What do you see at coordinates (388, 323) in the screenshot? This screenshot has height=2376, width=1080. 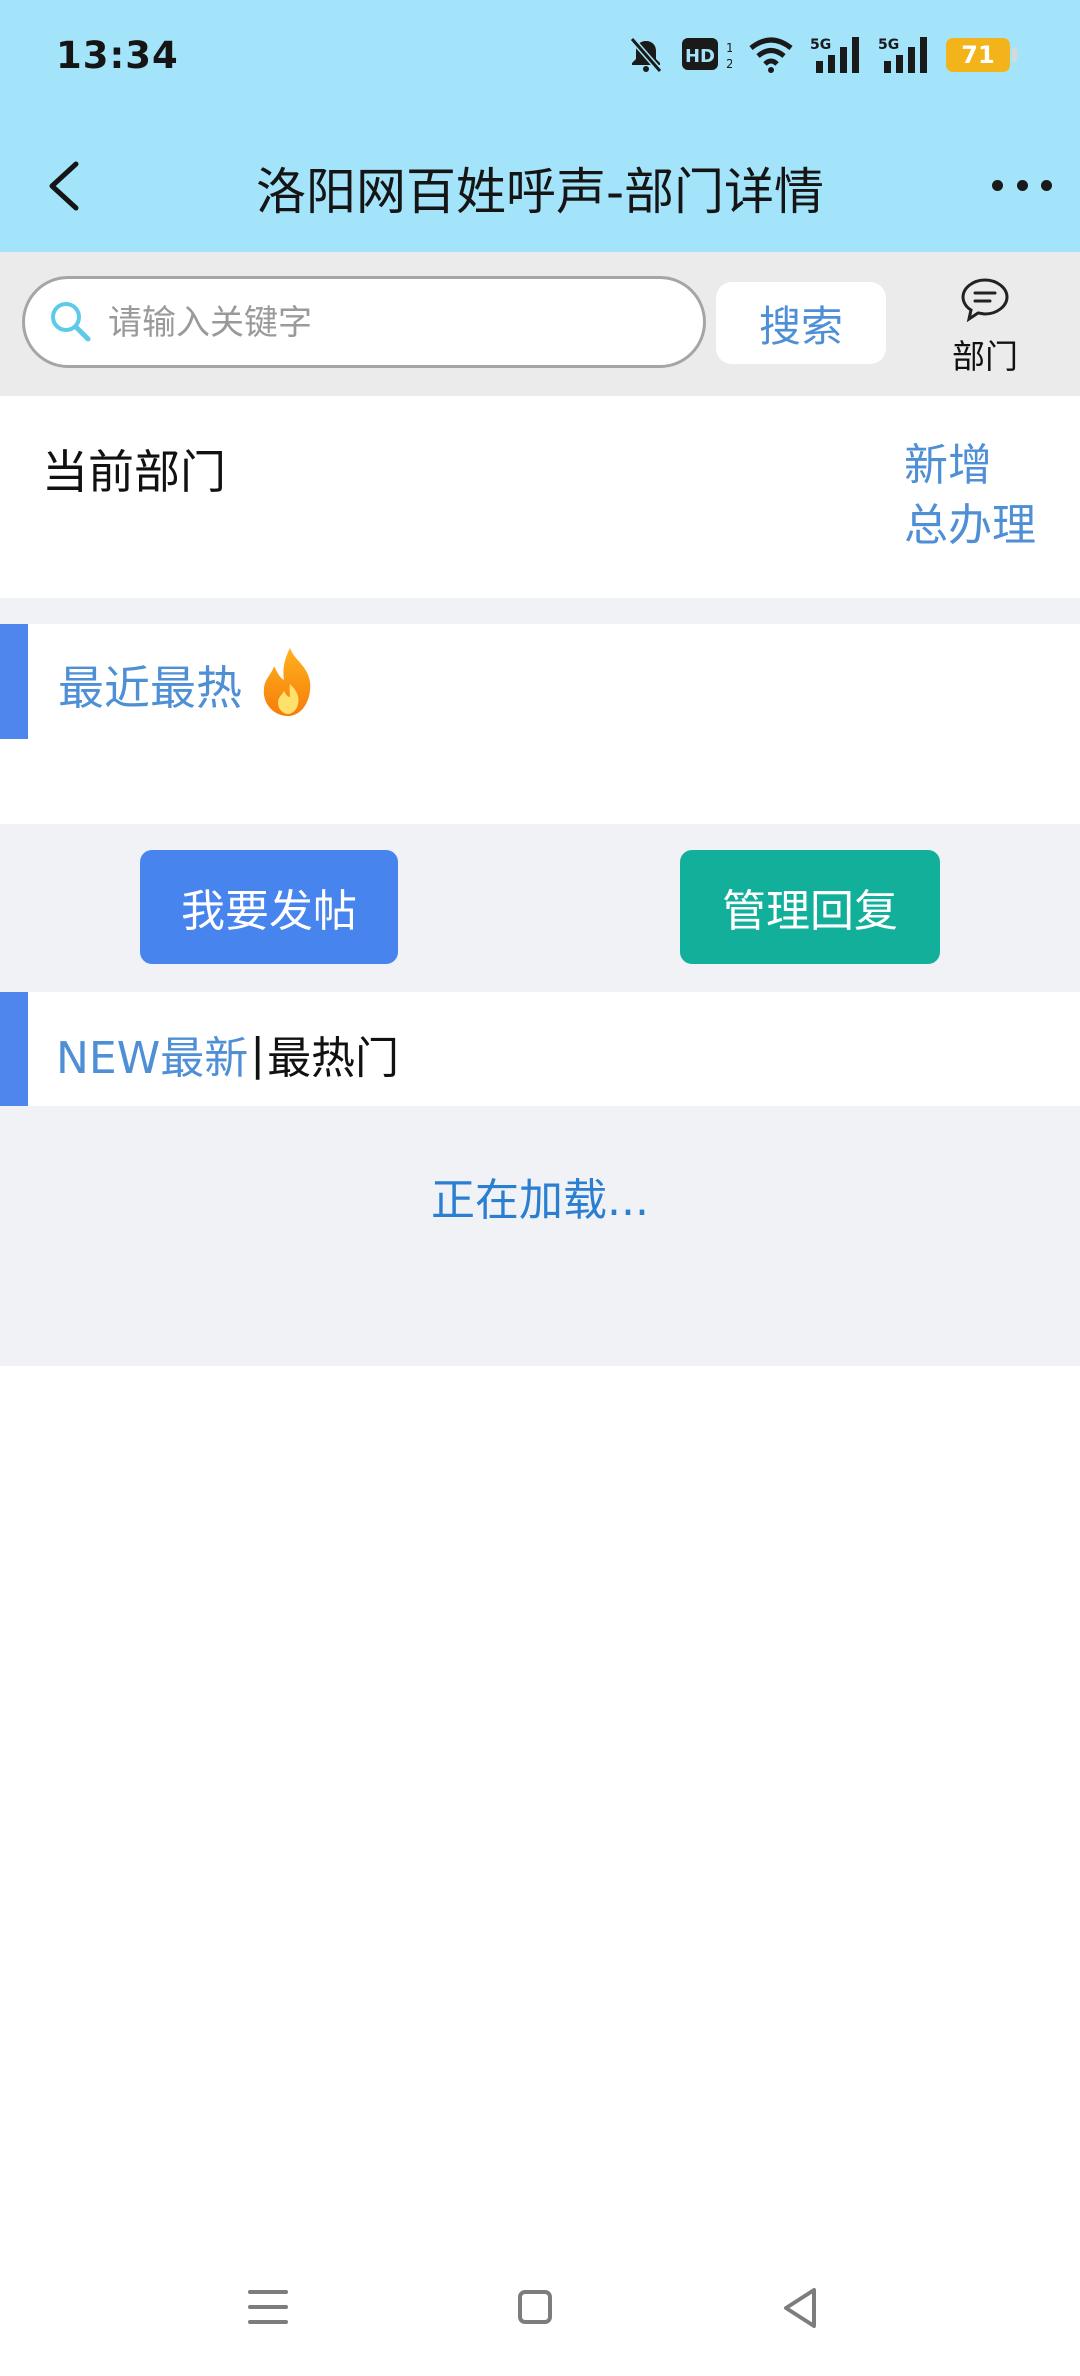 I see `search-input` at bounding box center [388, 323].